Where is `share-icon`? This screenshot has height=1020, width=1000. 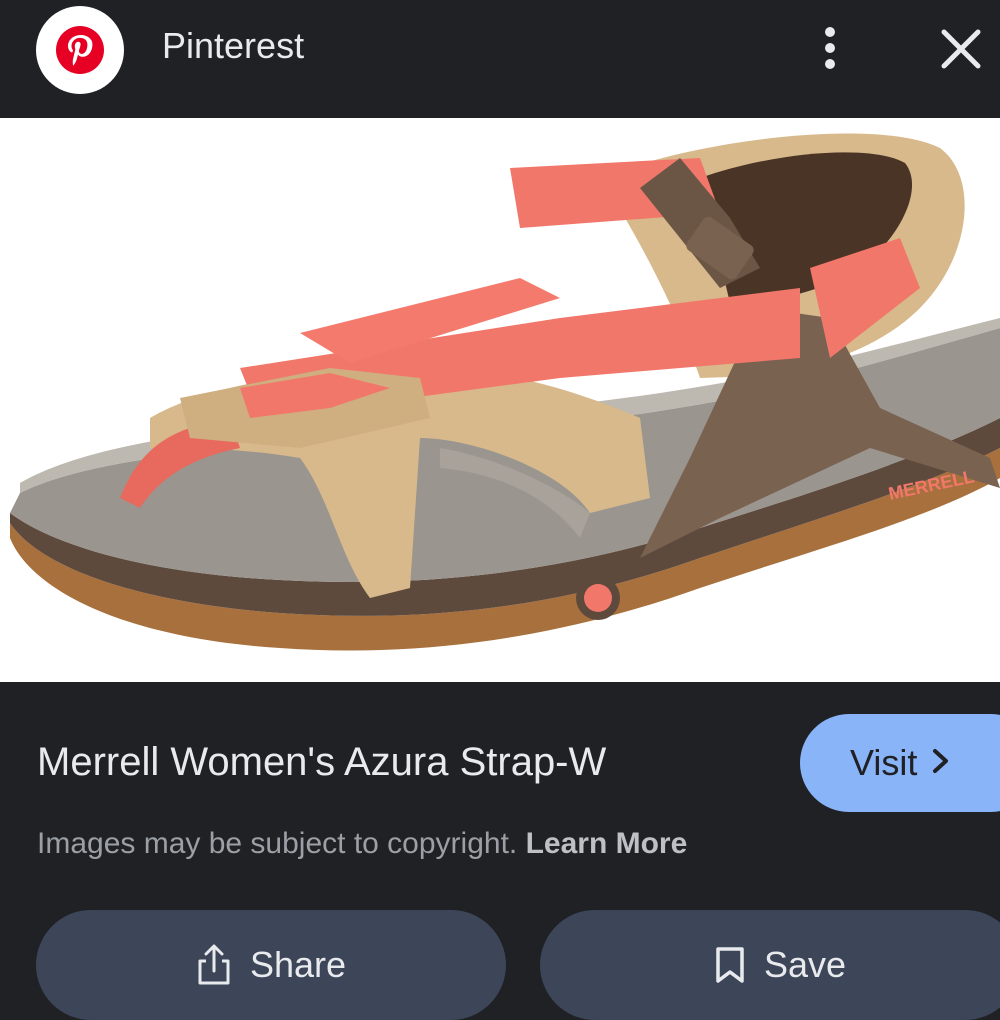 share-icon is located at coordinates (214, 964).